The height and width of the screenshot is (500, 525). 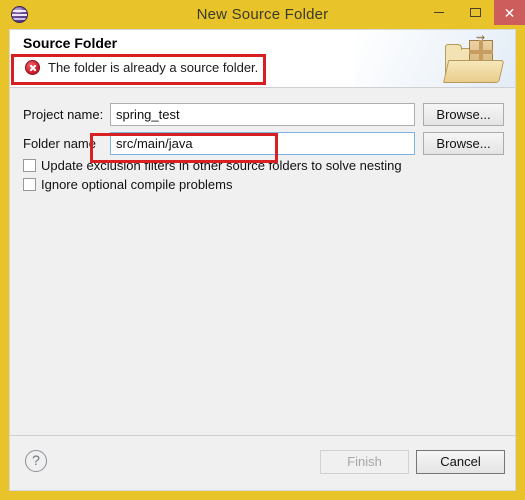 What do you see at coordinates (36, 461) in the screenshot?
I see `question-mark-icon: ?` at bounding box center [36, 461].